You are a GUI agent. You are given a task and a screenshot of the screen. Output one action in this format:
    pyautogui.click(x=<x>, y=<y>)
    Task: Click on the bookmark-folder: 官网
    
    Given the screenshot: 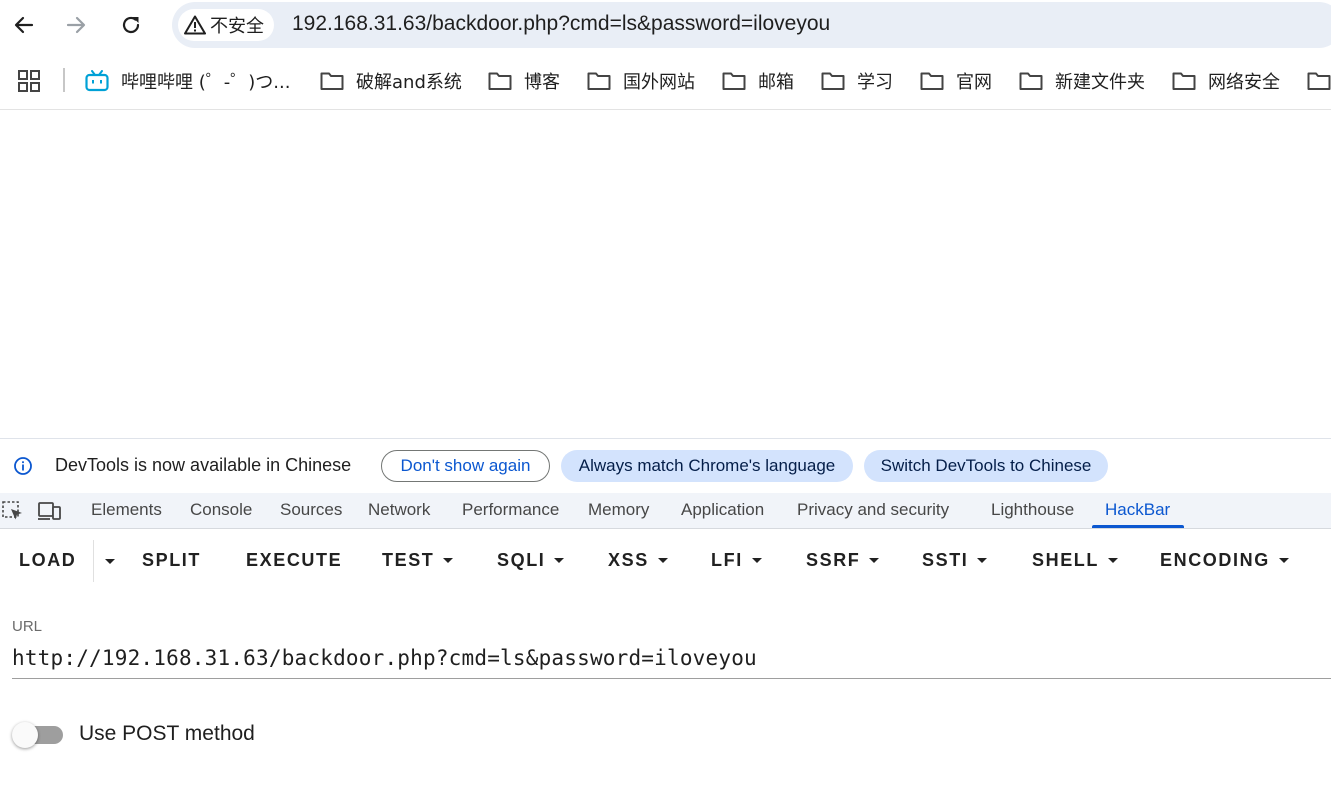 What is the action you would take?
    pyautogui.click(x=956, y=81)
    